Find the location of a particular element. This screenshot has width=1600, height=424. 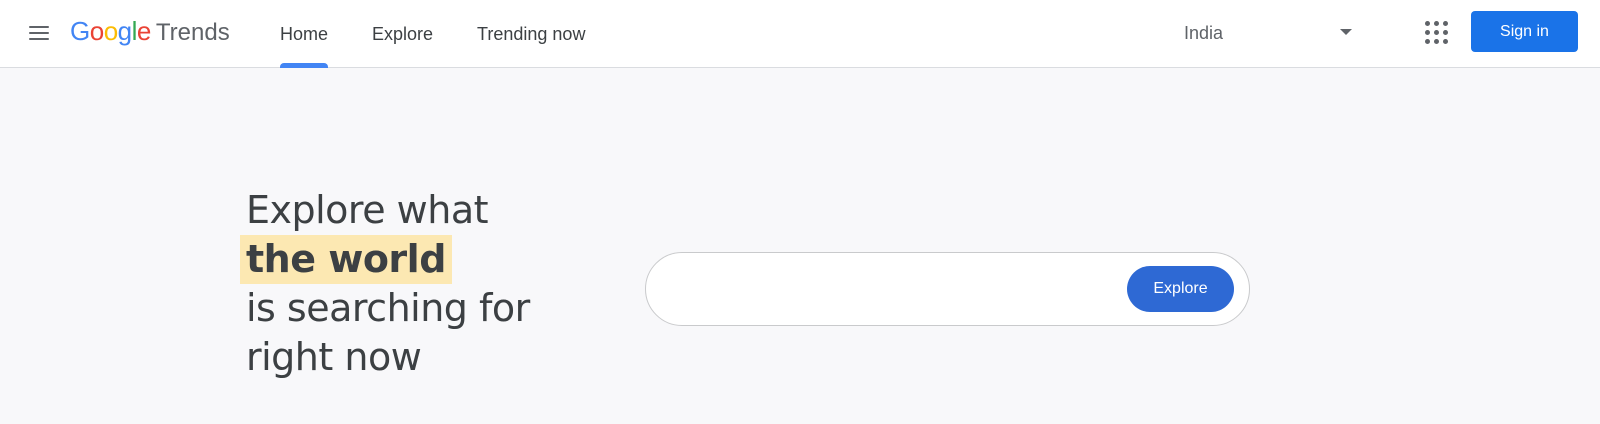

logo-letter: g is located at coordinates (124, 31).